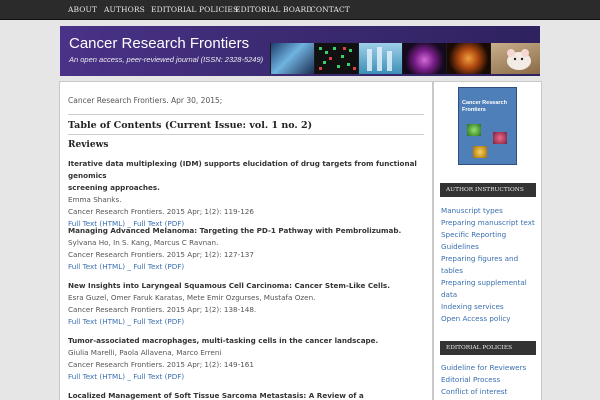 The height and width of the screenshot is (400, 600). Describe the element at coordinates (292, 58) in the screenshot. I see `banner-image-dna` at that location.